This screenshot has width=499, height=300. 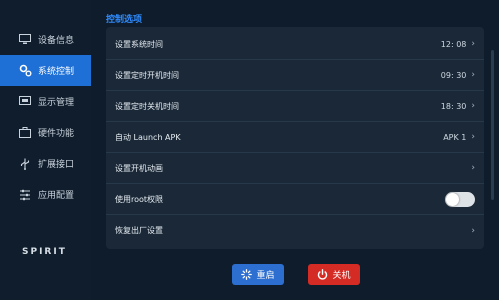 What do you see at coordinates (25, 40) in the screenshot?
I see `monitor-icon` at bounding box center [25, 40].